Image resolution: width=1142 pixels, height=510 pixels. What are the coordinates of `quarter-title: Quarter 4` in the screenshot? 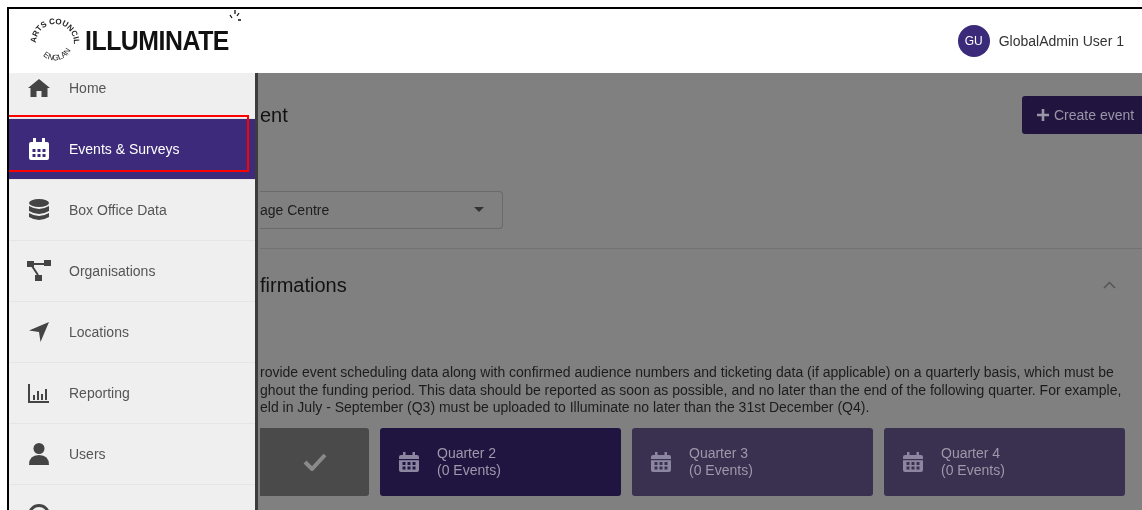 It's located at (971, 453).